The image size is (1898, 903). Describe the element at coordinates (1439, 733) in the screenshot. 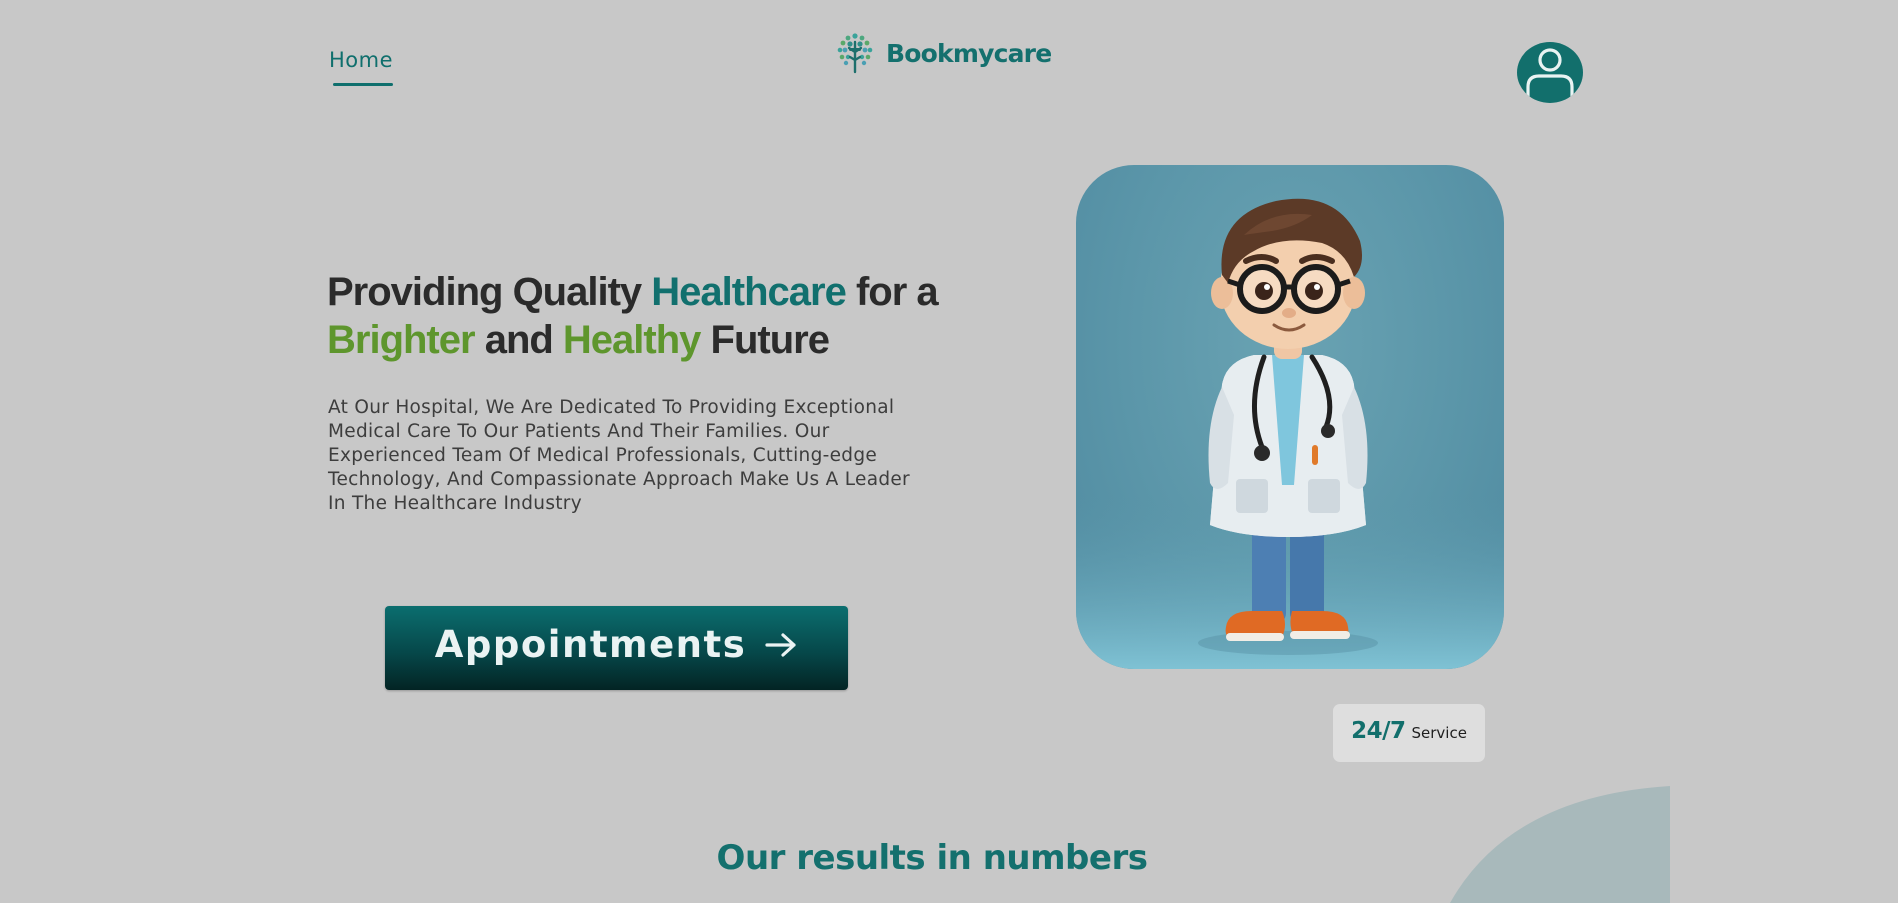

I see `service-badge-label: Service` at that location.